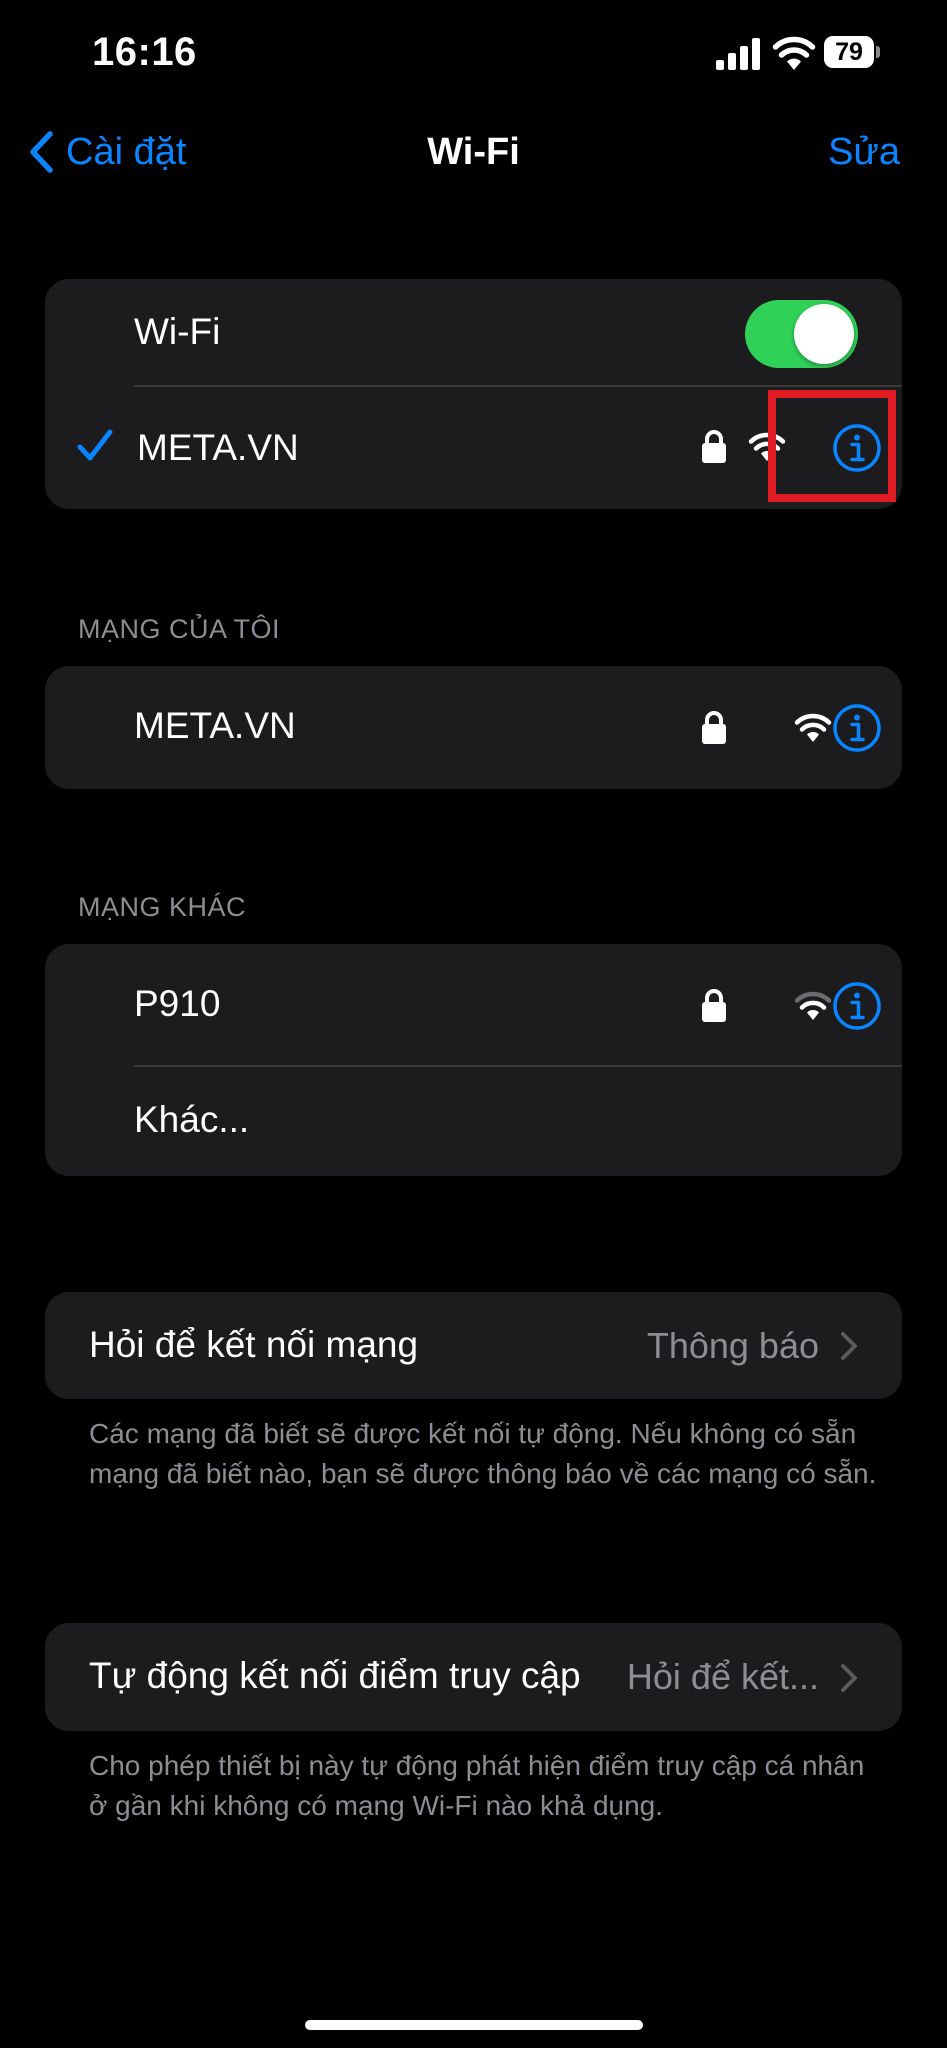  What do you see at coordinates (864, 152) in the screenshot?
I see `edit-button: Sửa` at bounding box center [864, 152].